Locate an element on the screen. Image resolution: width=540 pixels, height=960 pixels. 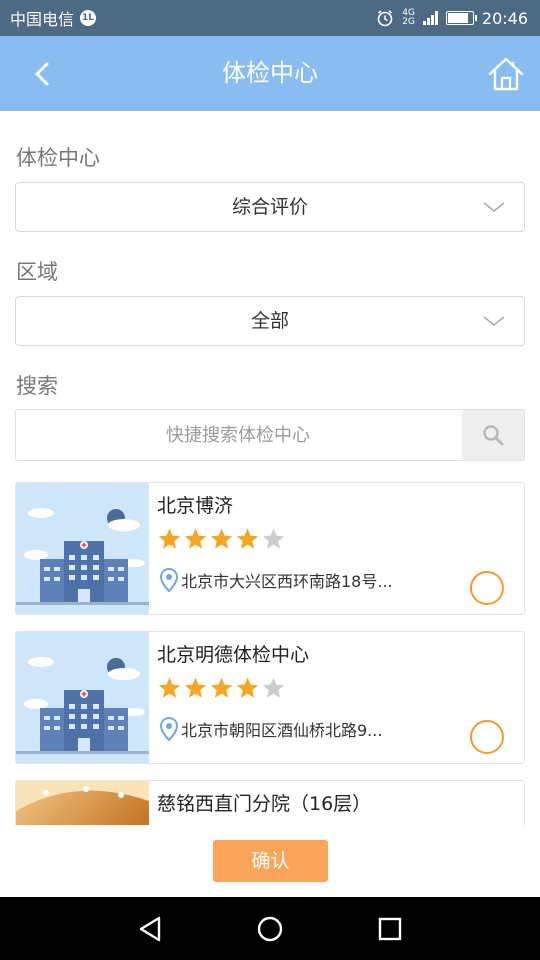
nav-recents-button is located at coordinates (390, 929).